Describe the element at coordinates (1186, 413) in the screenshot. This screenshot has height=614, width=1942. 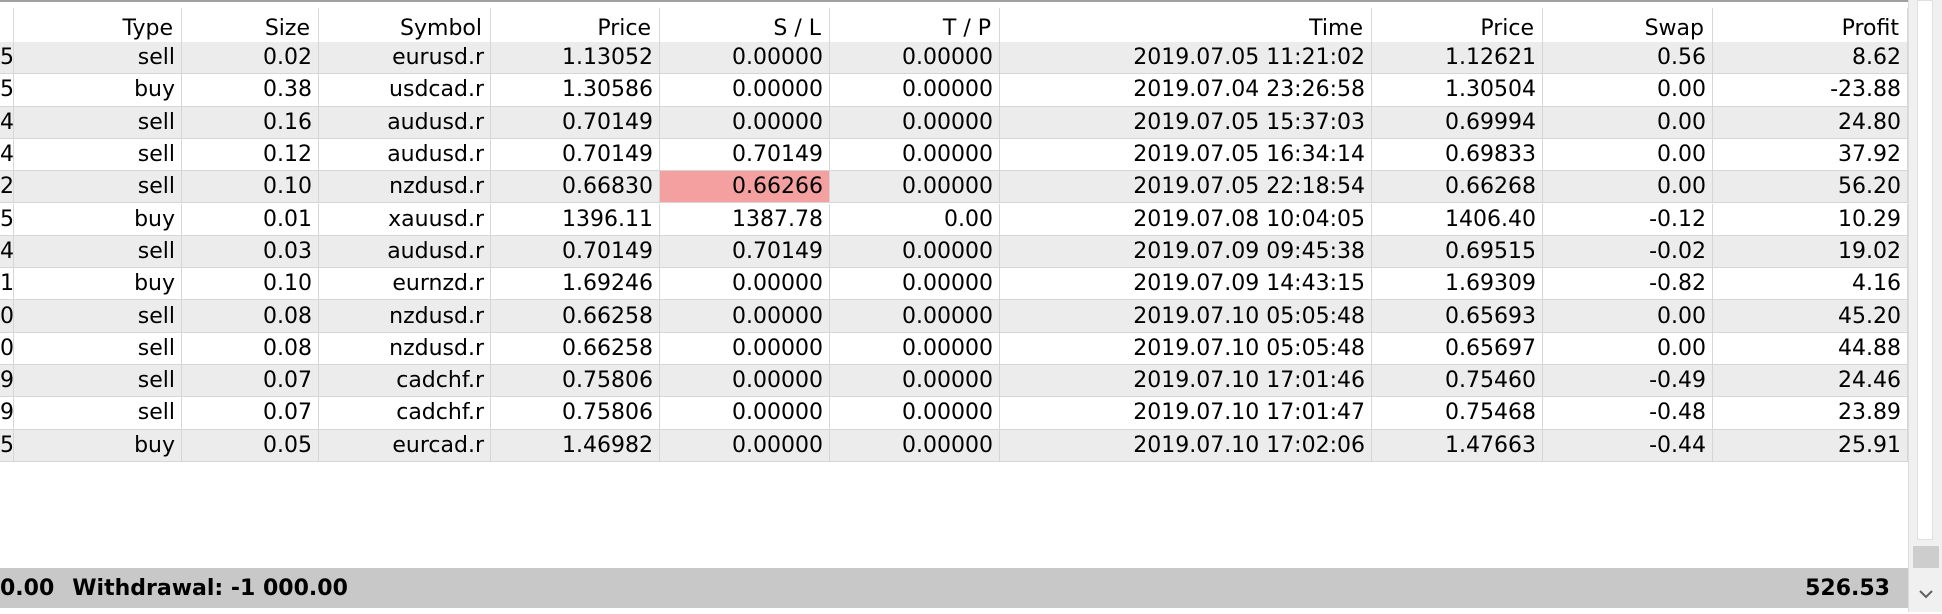
I see `row-open-time: 2019.07.10 17:01:47` at that location.